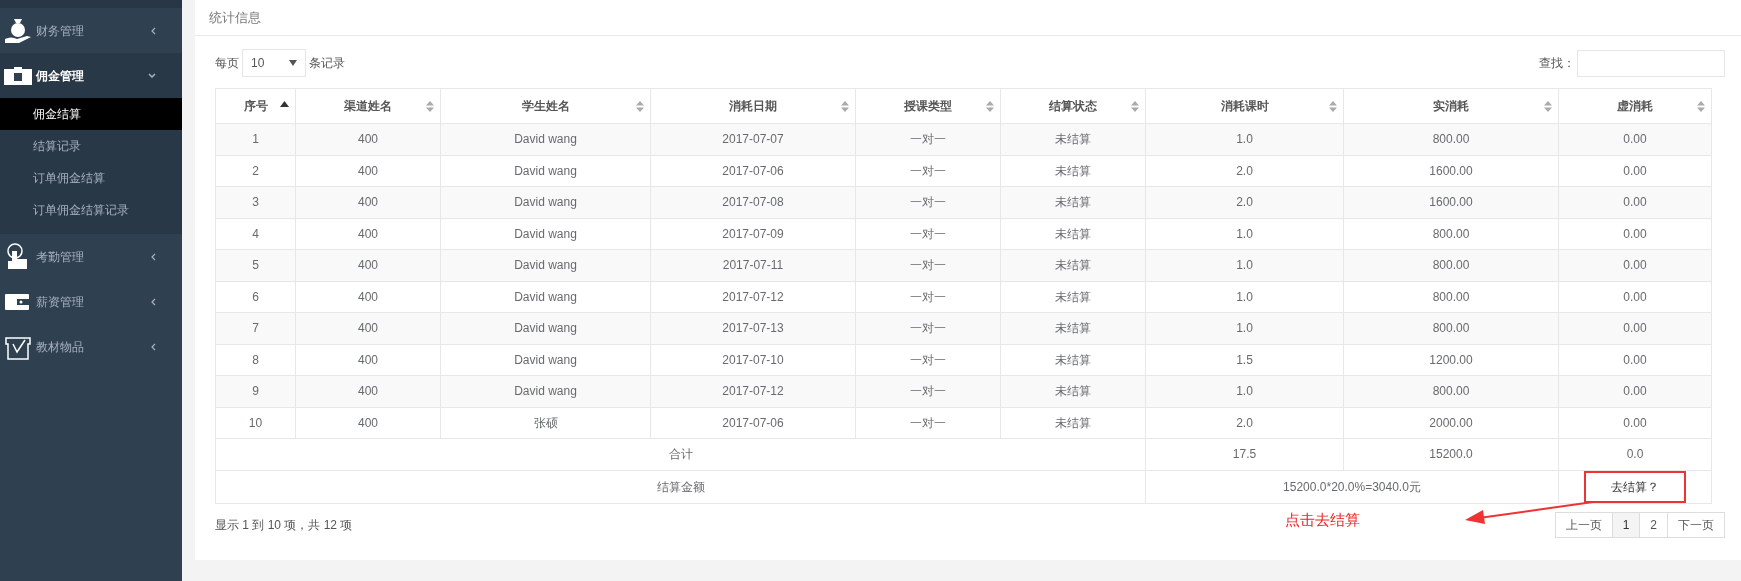  What do you see at coordinates (227, 63) in the screenshot?
I see `page-length-label: 每页` at bounding box center [227, 63].